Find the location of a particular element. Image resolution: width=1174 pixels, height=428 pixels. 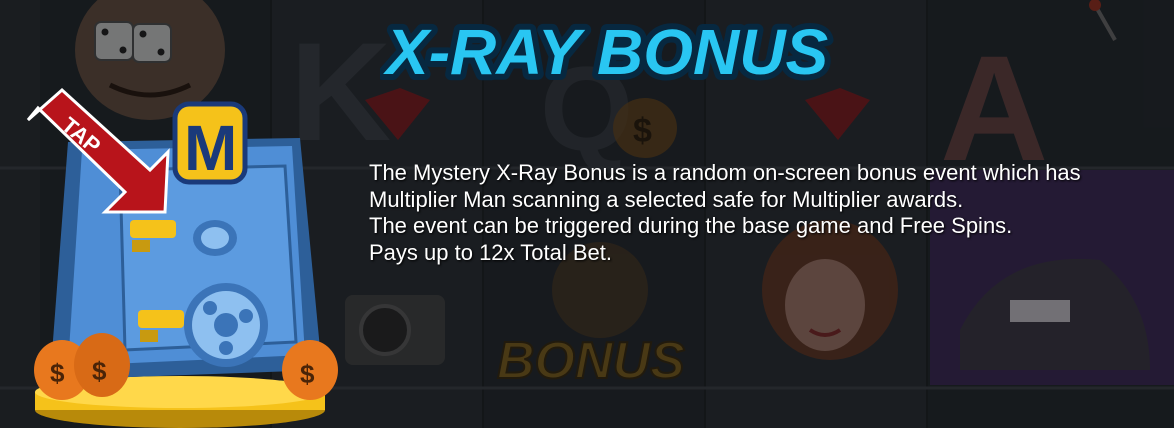

title-text: X-RAY BONUS is located at coordinates (605, 51).